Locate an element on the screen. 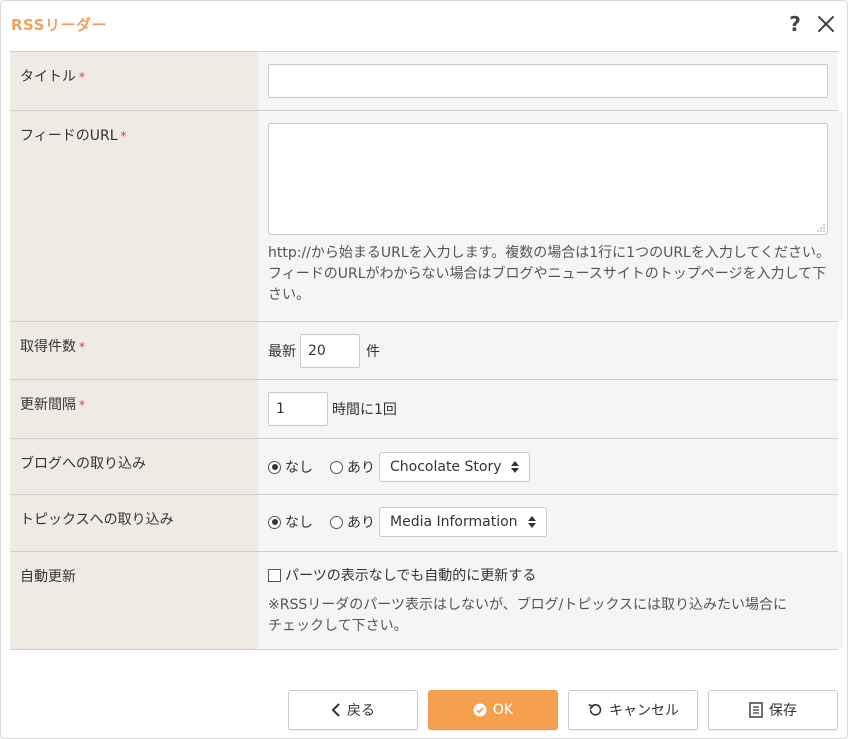 This screenshot has width=848, height=739. topics-import-value-cell: なし あり Media Information is located at coordinates (548, 523).